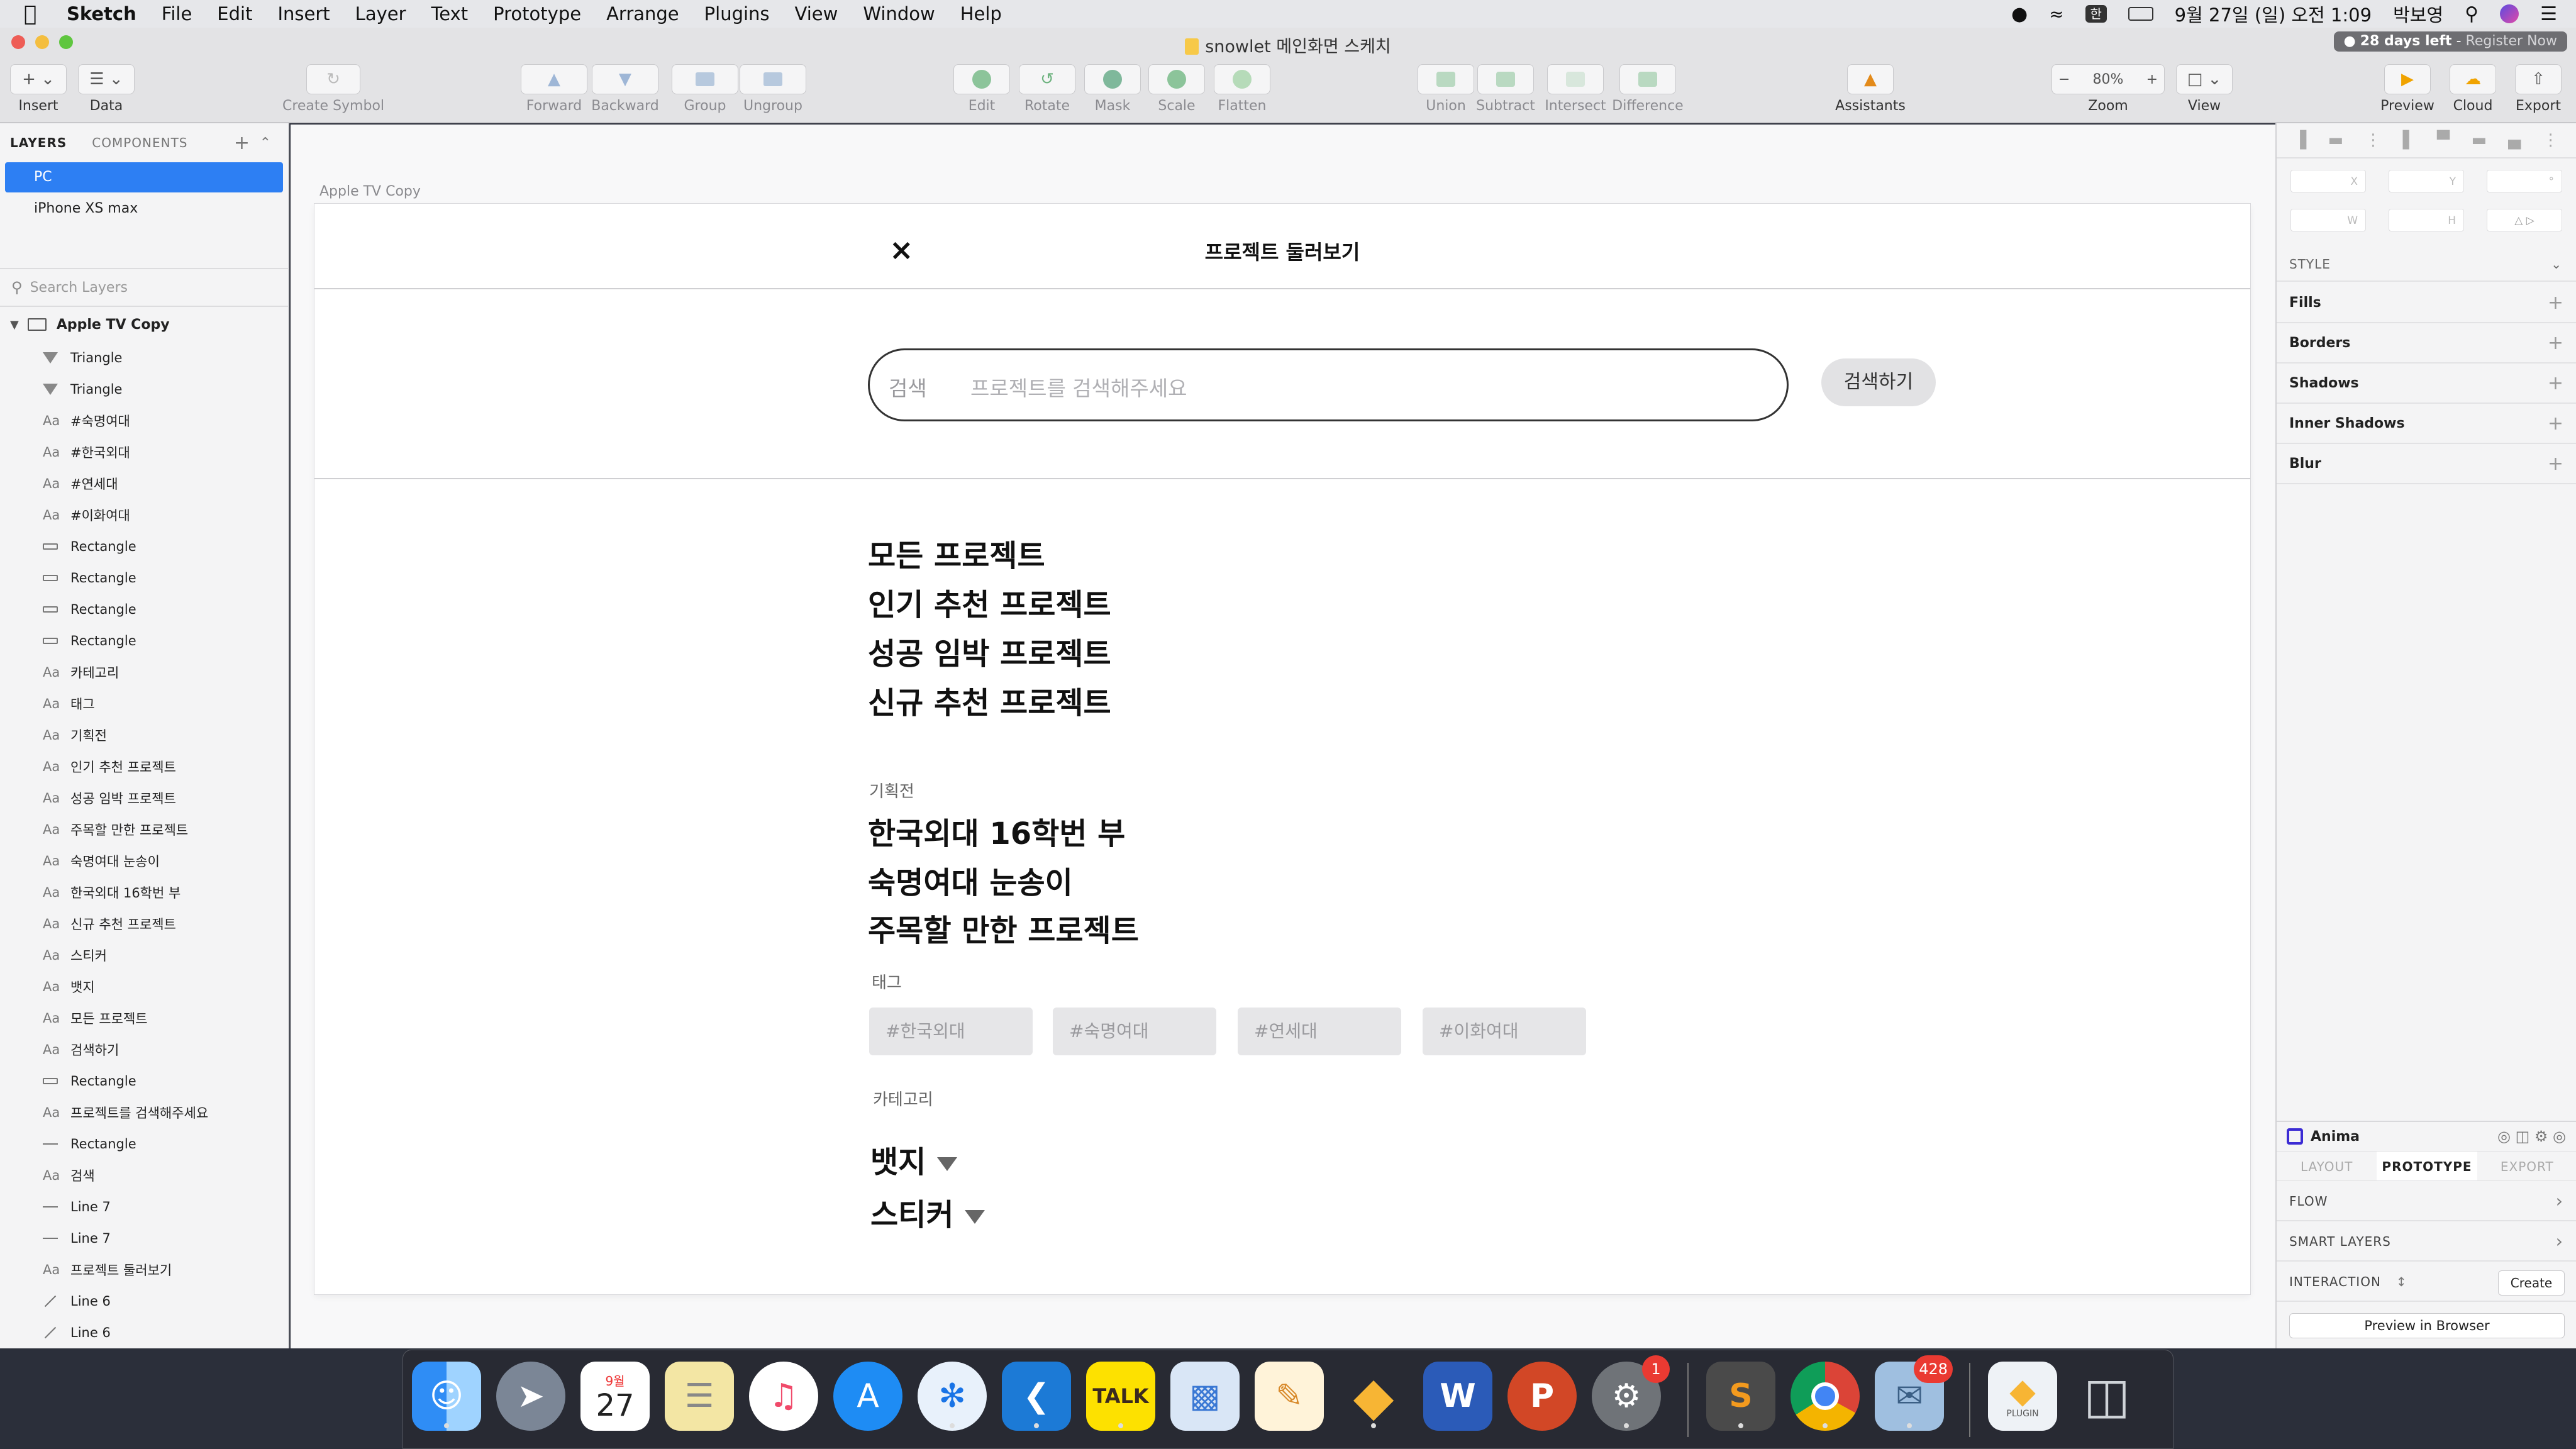  I want to click on preview-in-browser-button: Preview in Browser, so click(2427, 1325).